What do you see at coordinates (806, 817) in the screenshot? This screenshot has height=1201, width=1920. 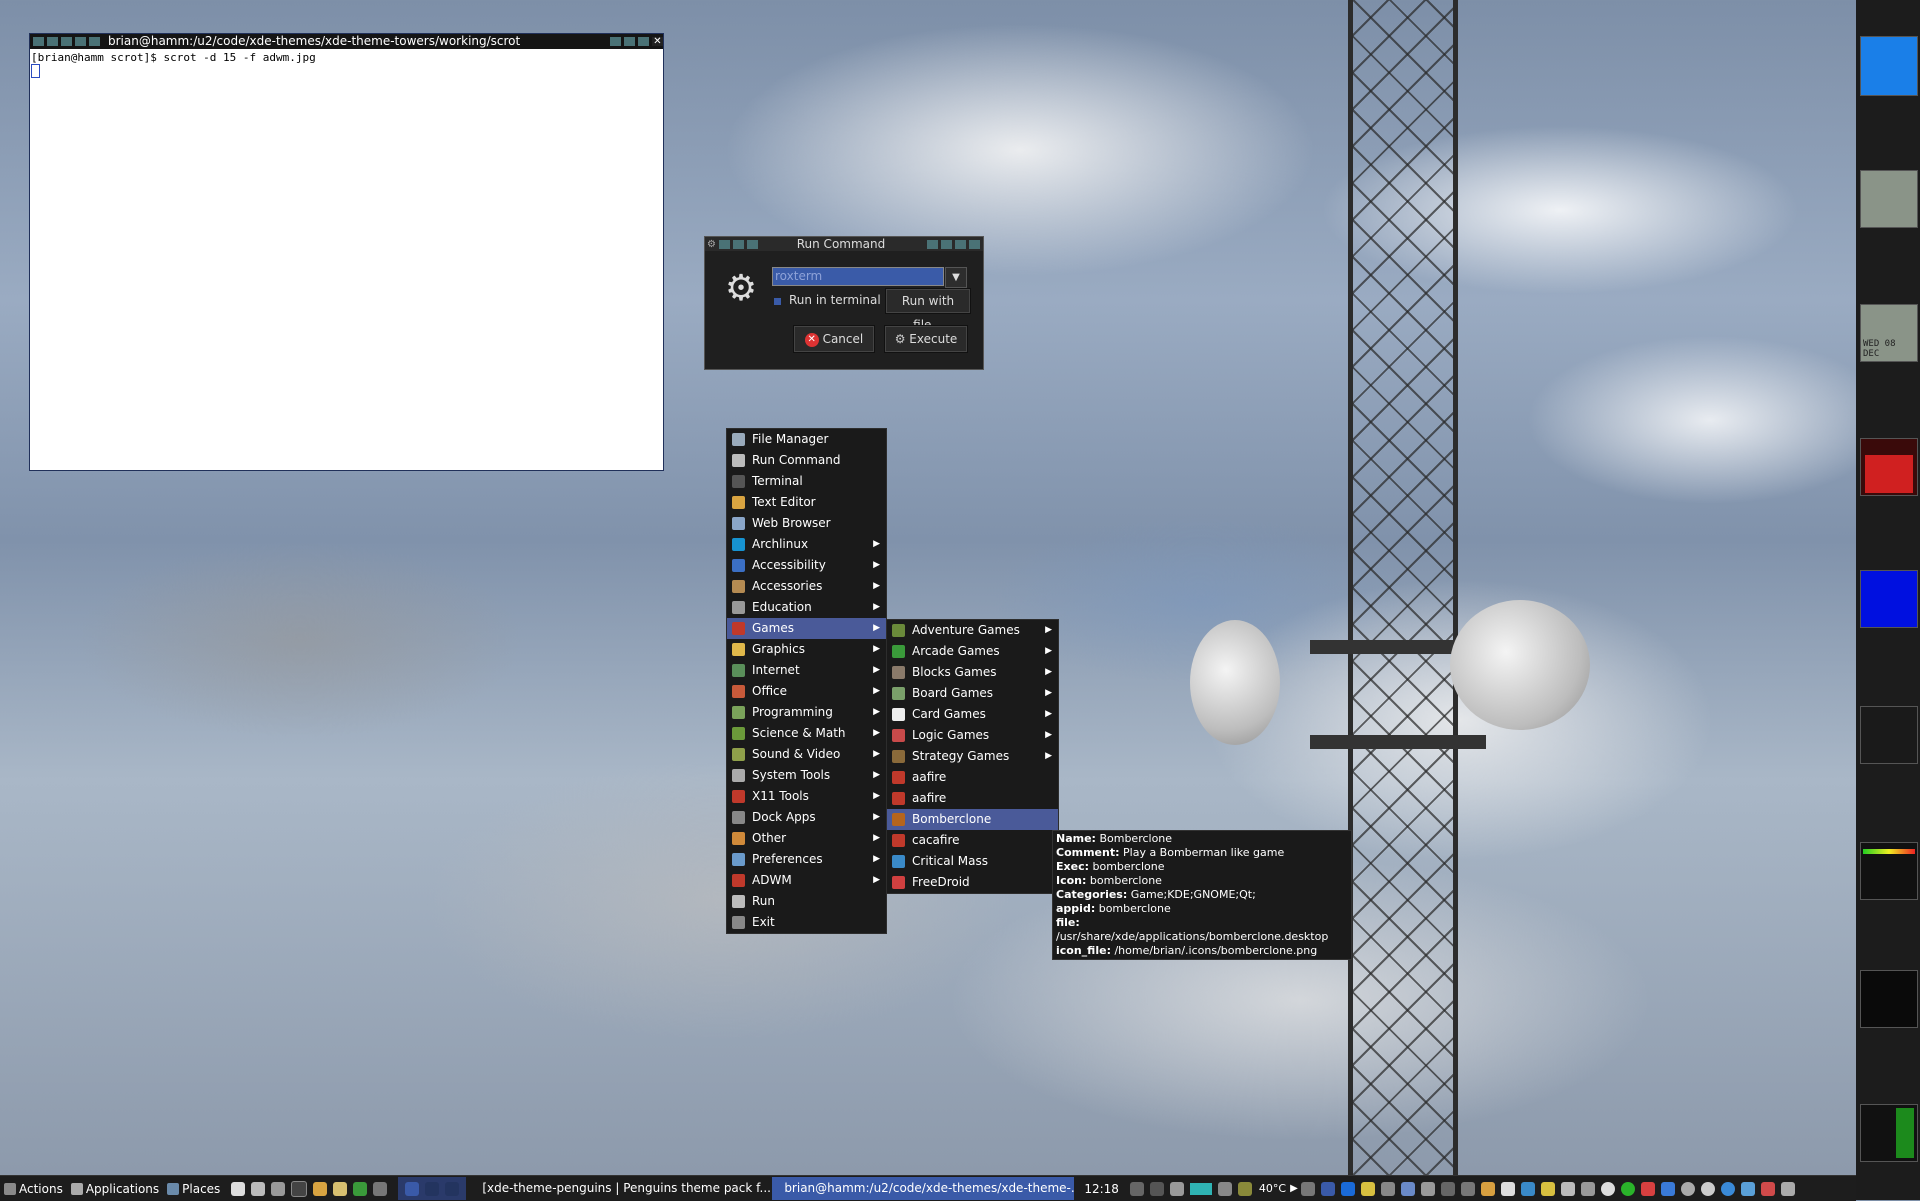 I see `menu-item-dock-apps: Dock Apps ▶` at bounding box center [806, 817].